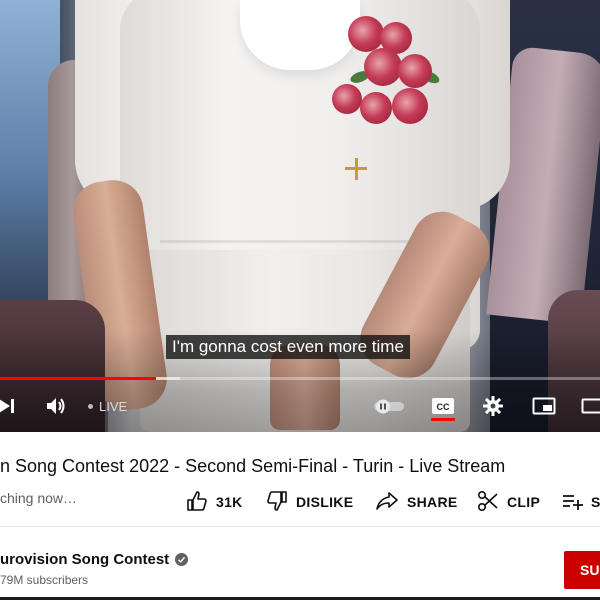 The image size is (600, 600). What do you see at coordinates (590, 406) in the screenshot?
I see `theater-mode-icon` at bounding box center [590, 406].